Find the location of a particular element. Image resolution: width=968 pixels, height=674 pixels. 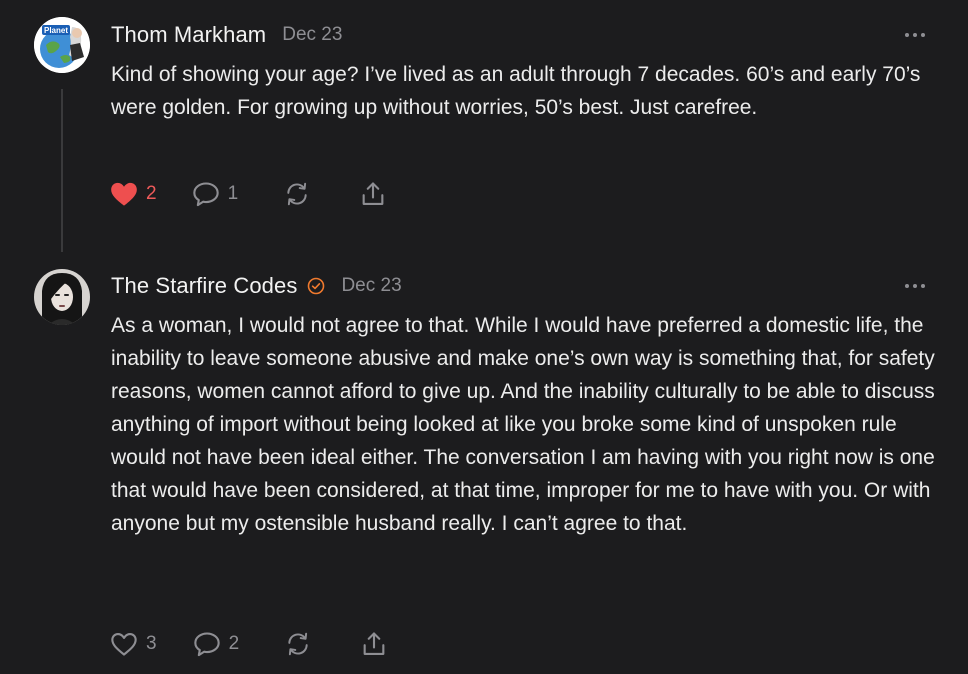

comment-header: Thom Markham Dec 23 is located at coordinates (226, 35).